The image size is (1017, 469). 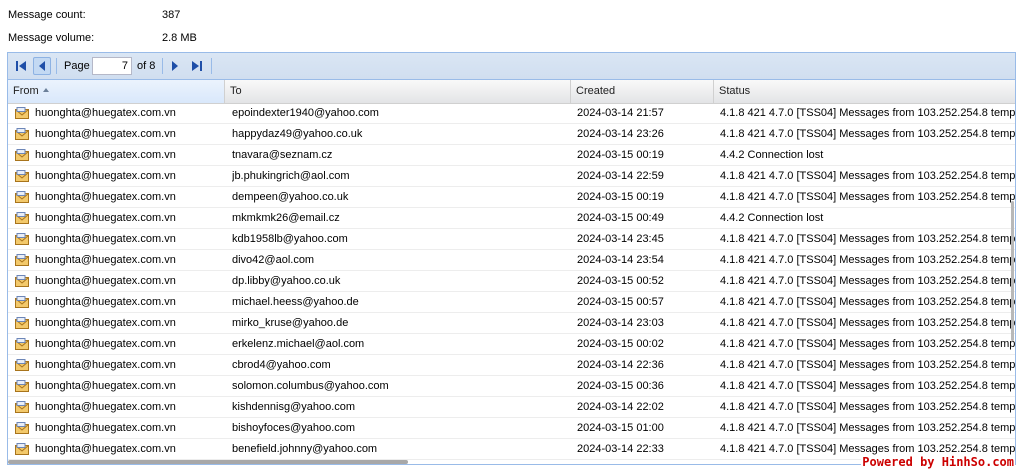 What do you see at coordinates (620, 386) in the screenshot?
I see `created-time: 2024-03-15 00:36` at bounding box center [620, 386].